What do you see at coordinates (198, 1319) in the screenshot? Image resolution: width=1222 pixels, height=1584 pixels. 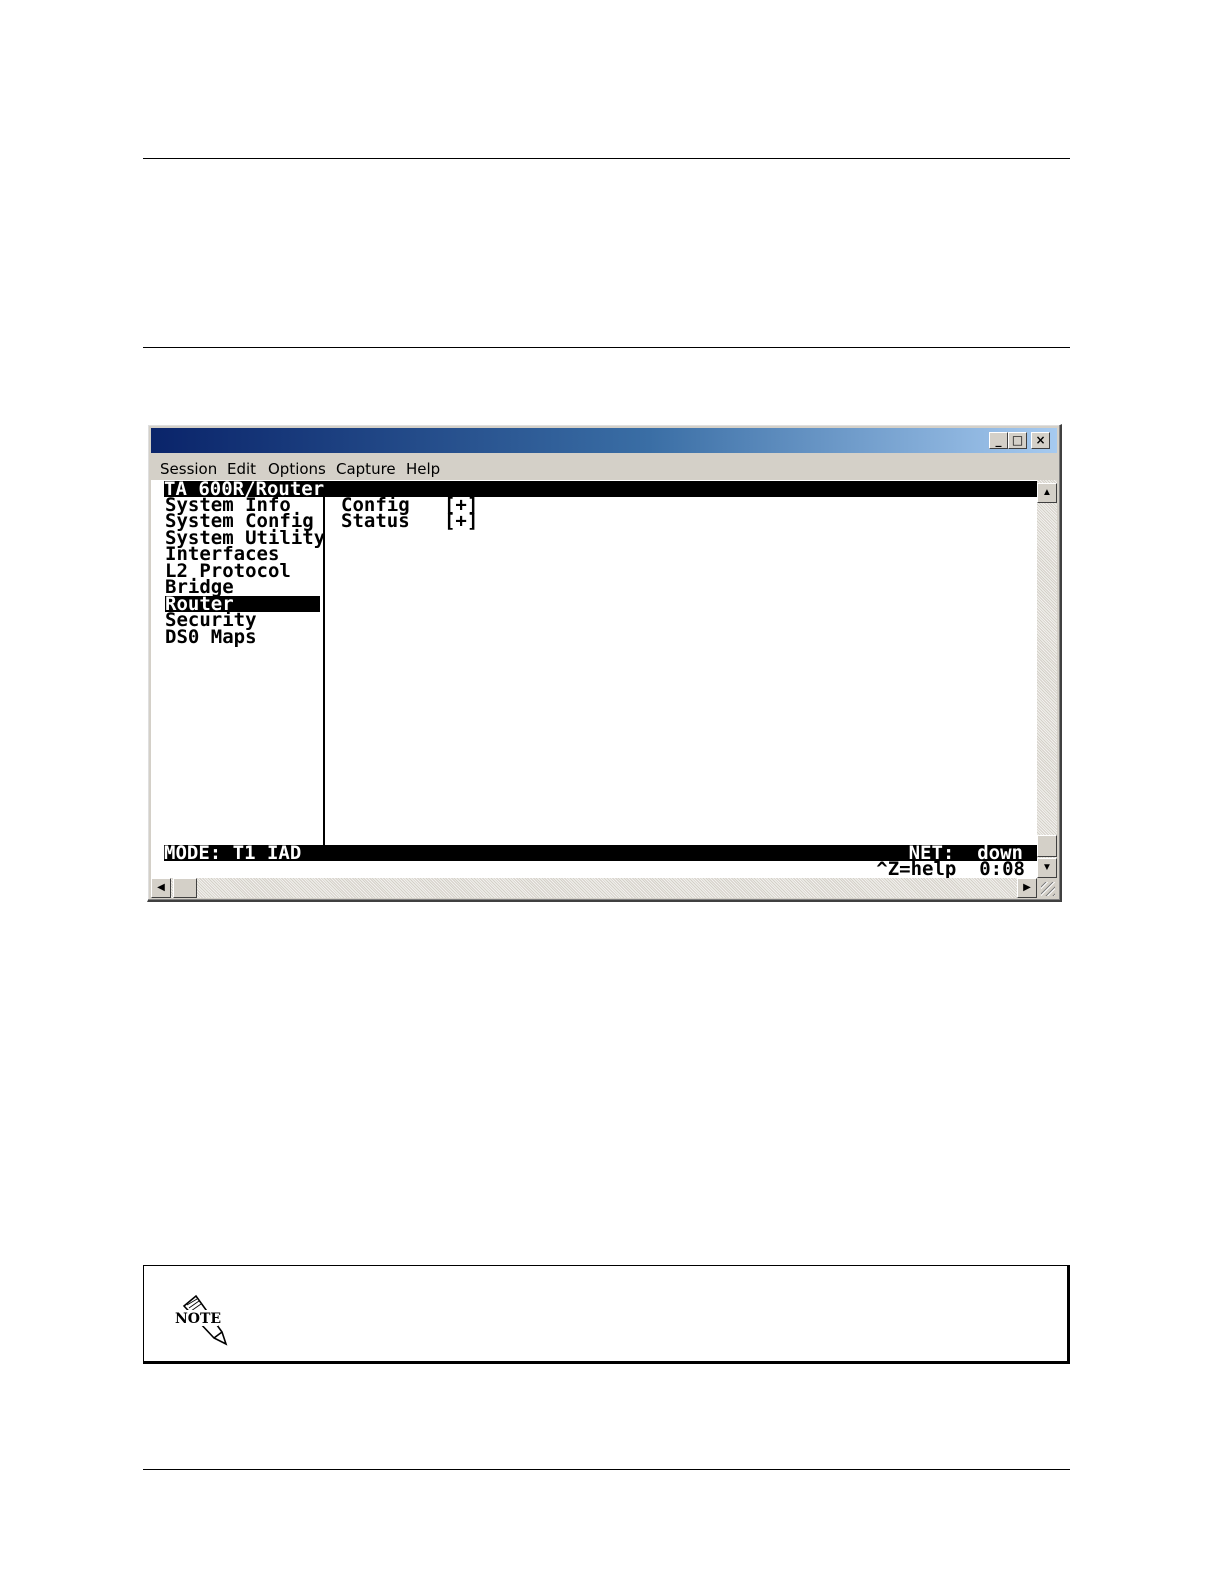 I see `note-icon-label: NOTE` at bounding box center [198, 1319].